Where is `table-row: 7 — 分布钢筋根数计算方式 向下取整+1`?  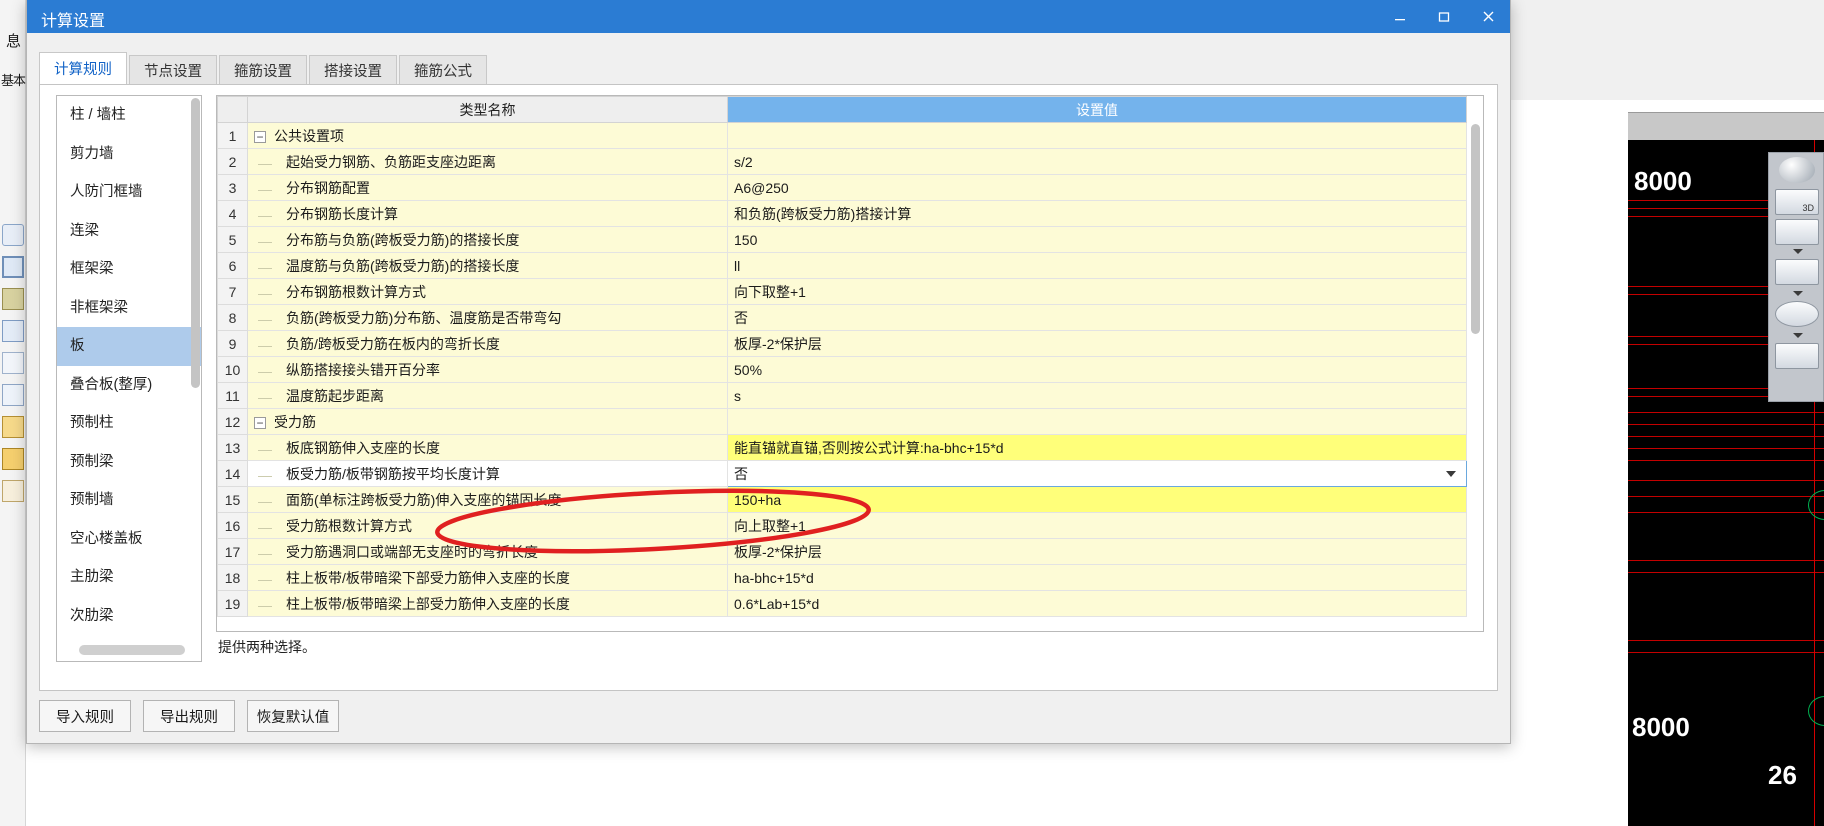 table-row: 7 — 分布钢筋根数计算方式 向下取整+1 is located at coordinates (842, 291).